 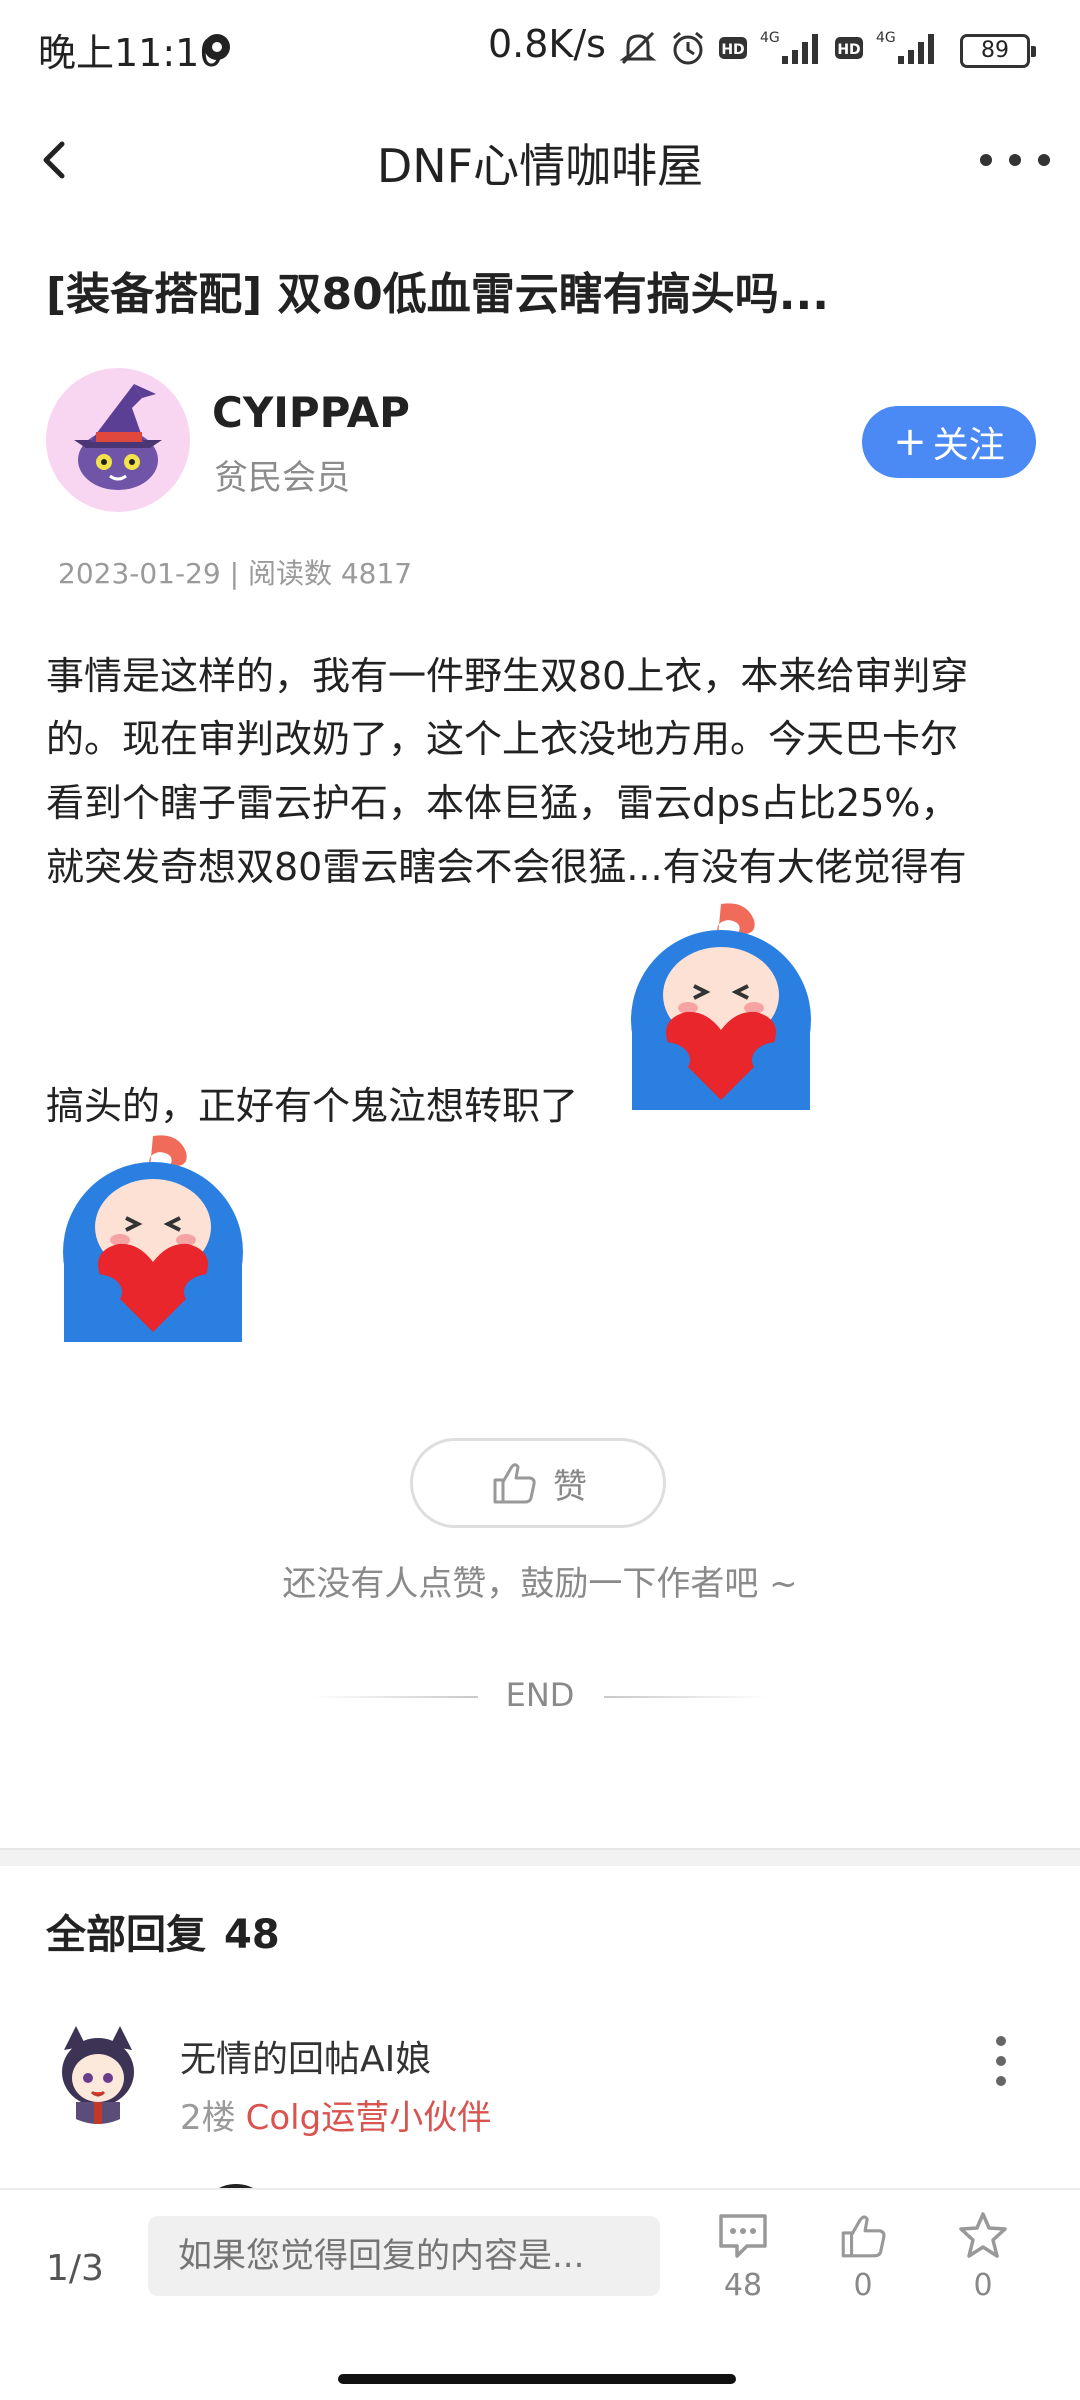 What do you see at coordinates (540, 1857) in the screenshot?
I see `section-divider` at bounding box center [540, 1857].